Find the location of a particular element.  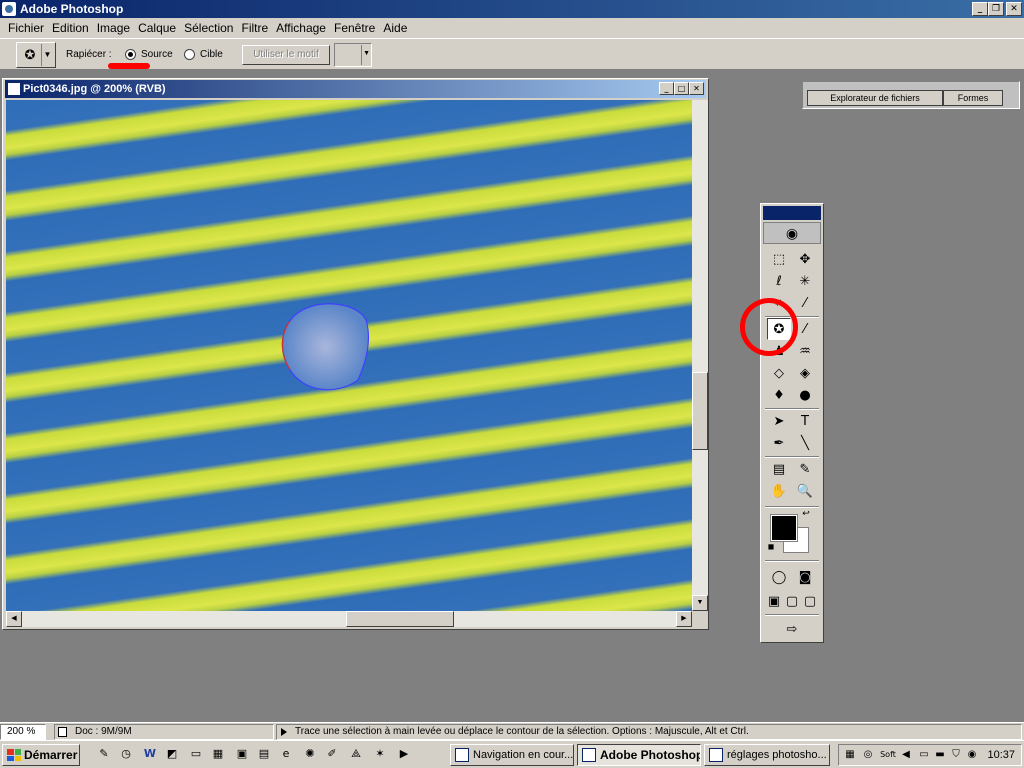

menu-image: Image is located at coordinates (113, 28).